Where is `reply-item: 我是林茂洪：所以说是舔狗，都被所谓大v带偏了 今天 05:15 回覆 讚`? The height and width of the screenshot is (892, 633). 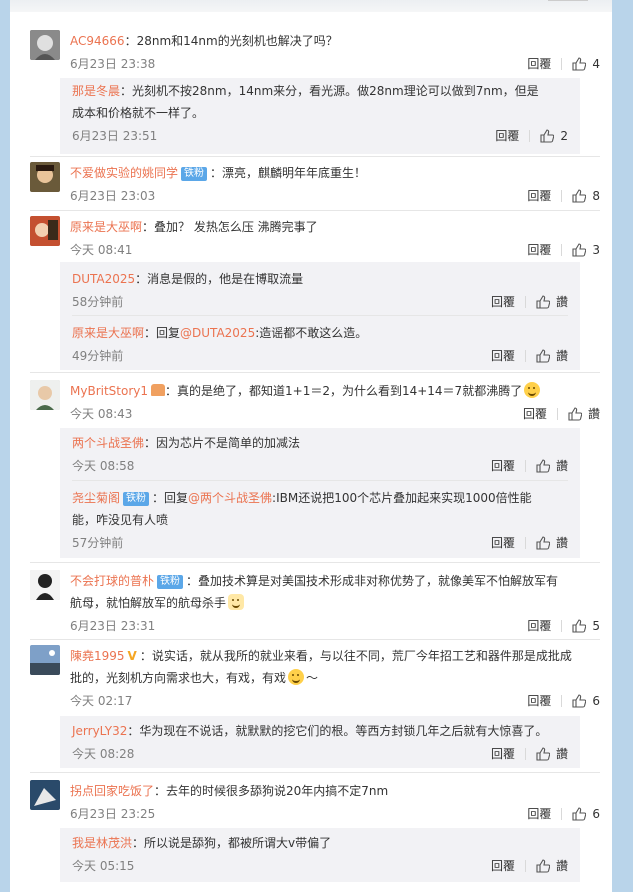 reply-item: 我是林茂洪：所以说是舔狗，都被所谓大v带偏了 今天 05:15 回覆 讚 is located at coordinates (320, 852).